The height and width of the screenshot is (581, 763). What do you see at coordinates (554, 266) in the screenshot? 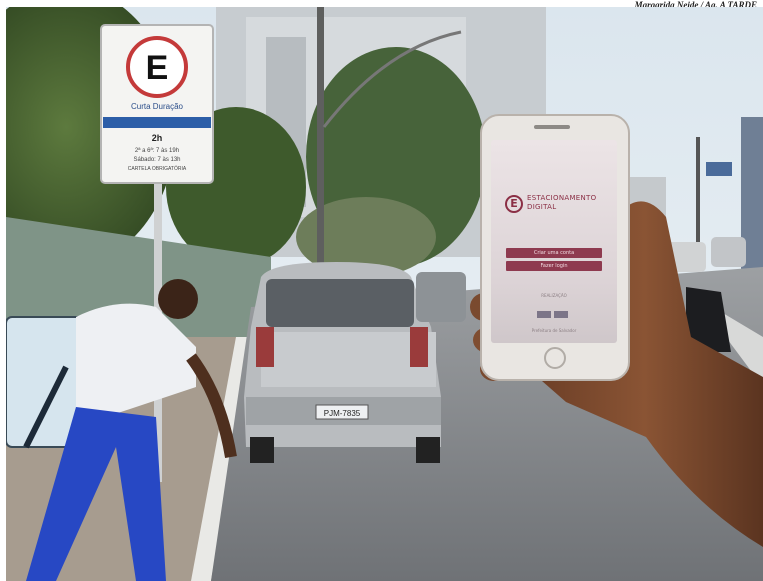
I see `login-button: Fazer login` at bounding box center [554, 266].